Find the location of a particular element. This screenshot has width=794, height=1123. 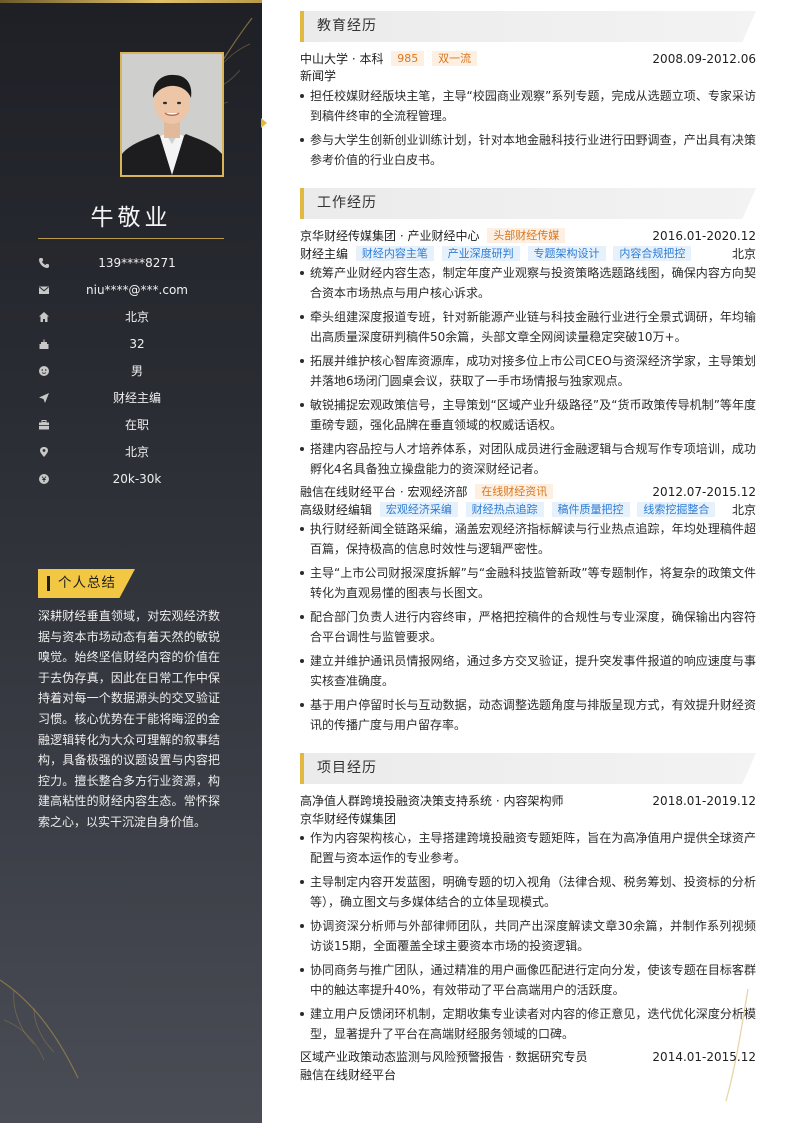

info-email: niu****@***.com is located at coordinates (131, 290).